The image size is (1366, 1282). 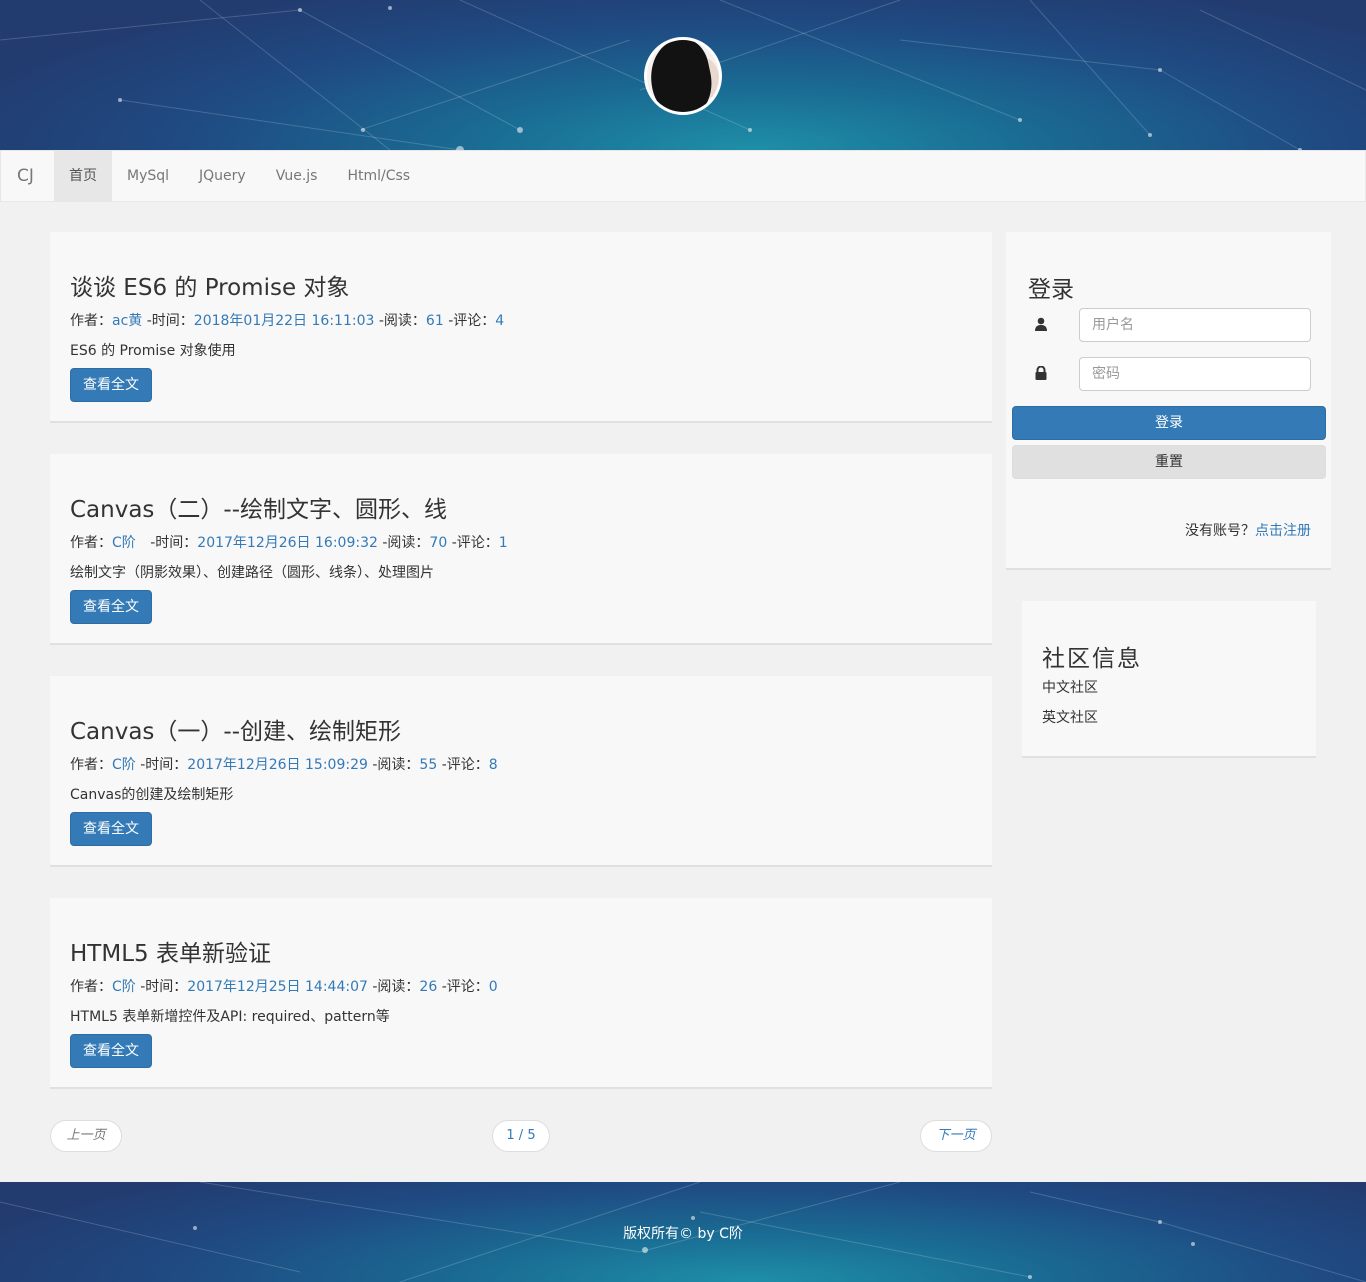 What do you see at coordinates (956, 1136) in the screenshot?
I see `next-page-button: 下一页` at bounding box center [956, 1136].